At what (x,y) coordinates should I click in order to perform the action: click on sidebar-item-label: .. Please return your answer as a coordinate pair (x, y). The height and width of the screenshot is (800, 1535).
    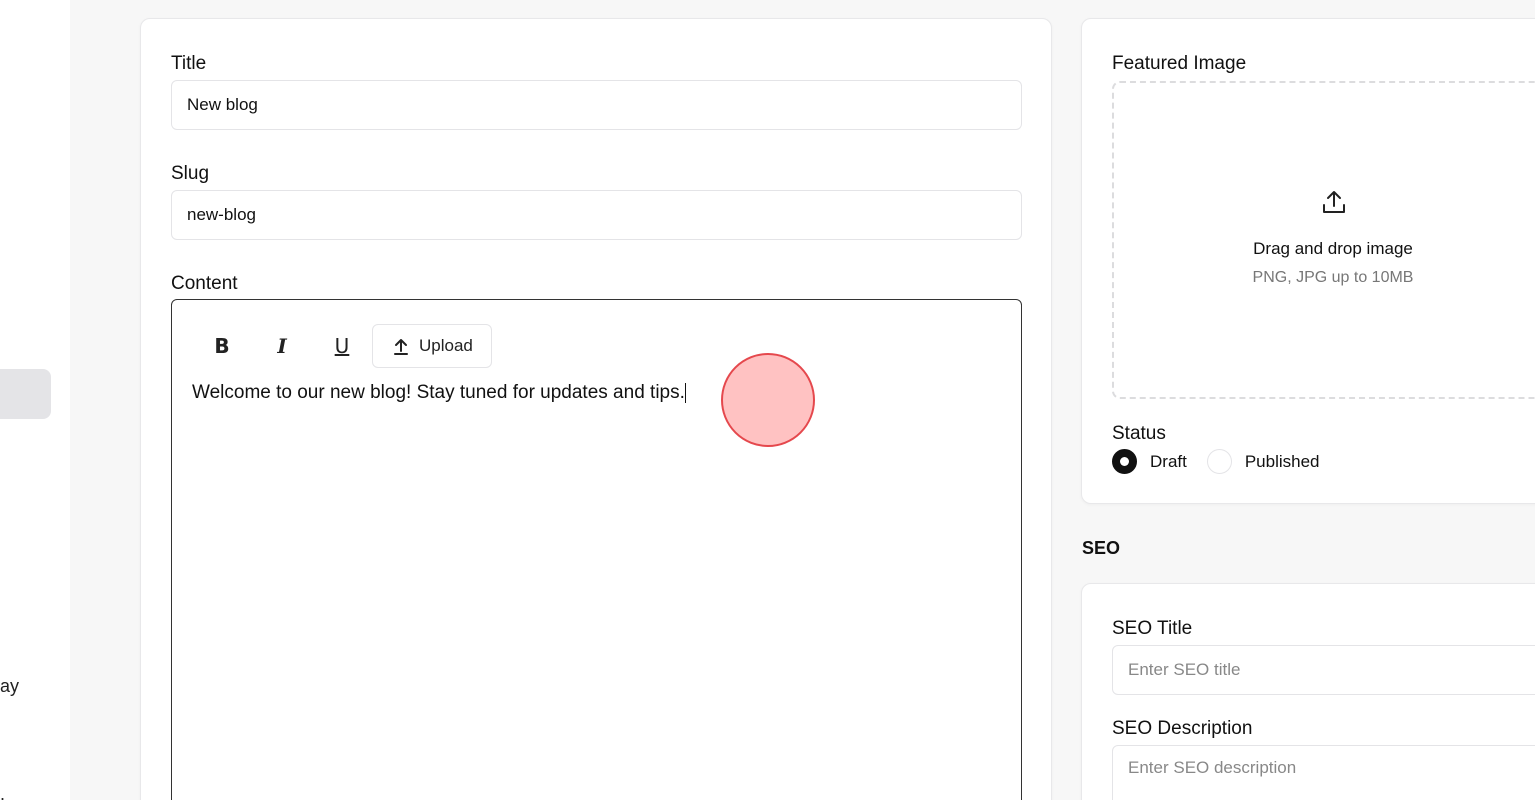
    Looking at the image, I should click on (2, 792).